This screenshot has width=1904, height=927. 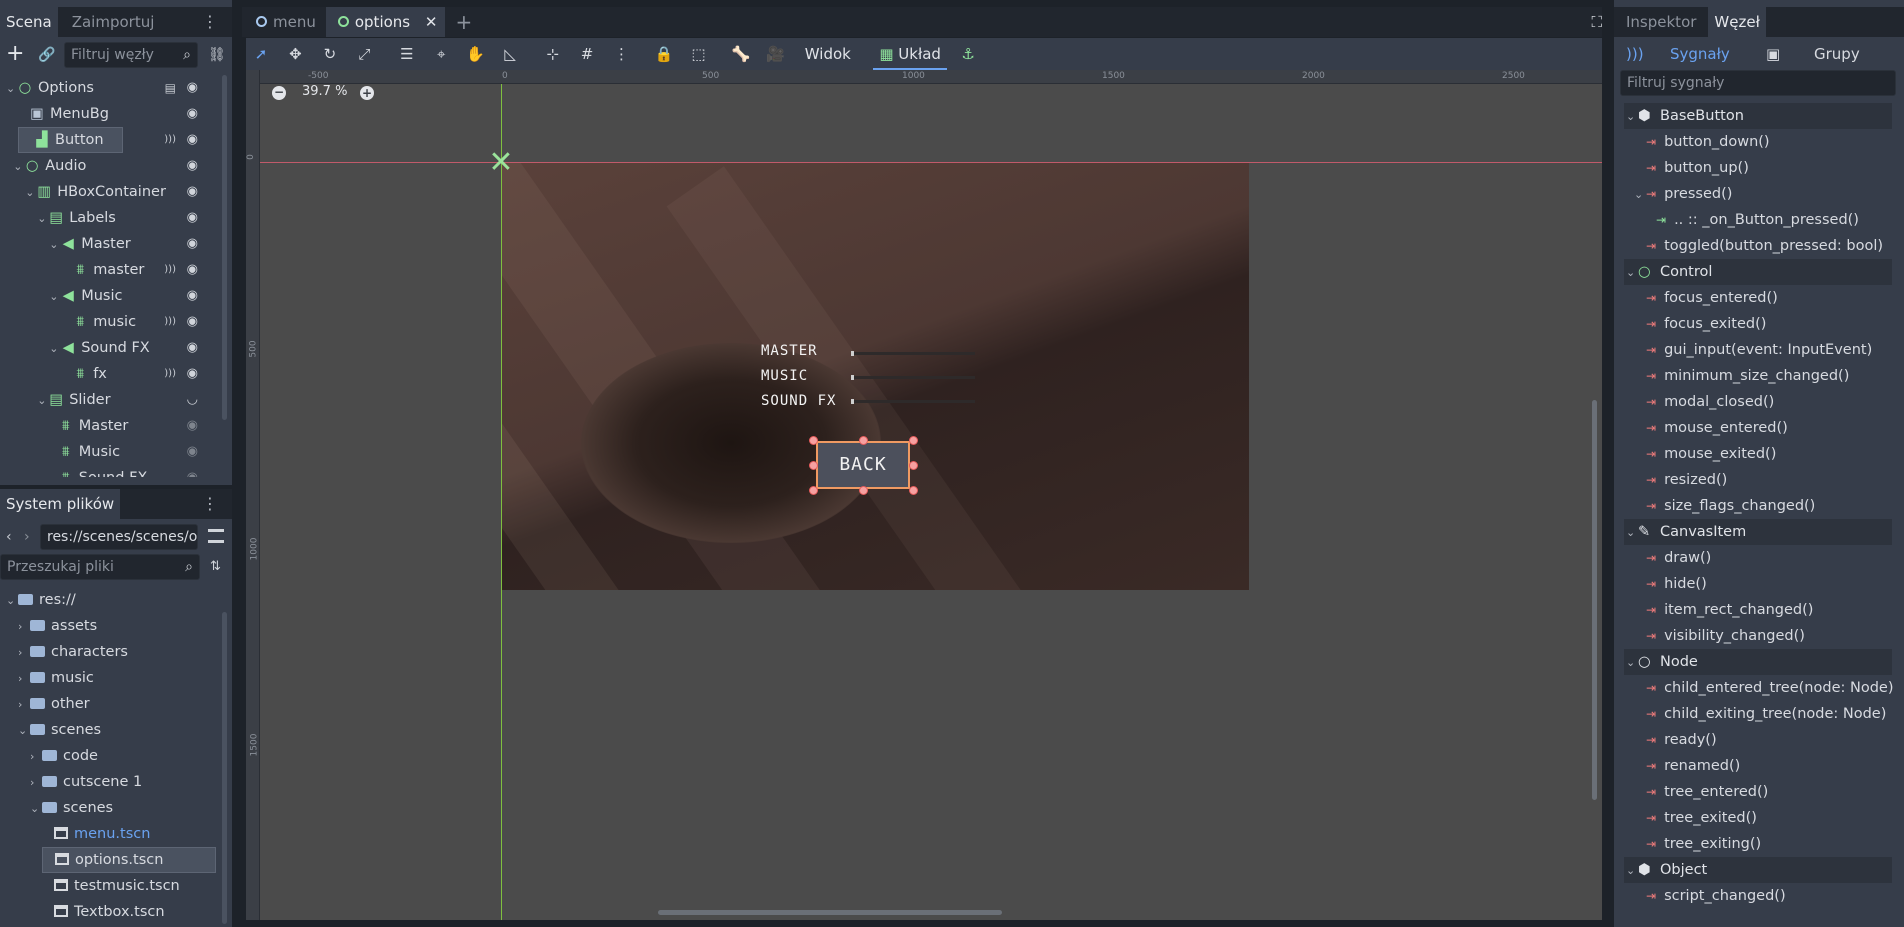 I want to click on filesystem-menu-icon: ⋮, so click(x=210, y=504).